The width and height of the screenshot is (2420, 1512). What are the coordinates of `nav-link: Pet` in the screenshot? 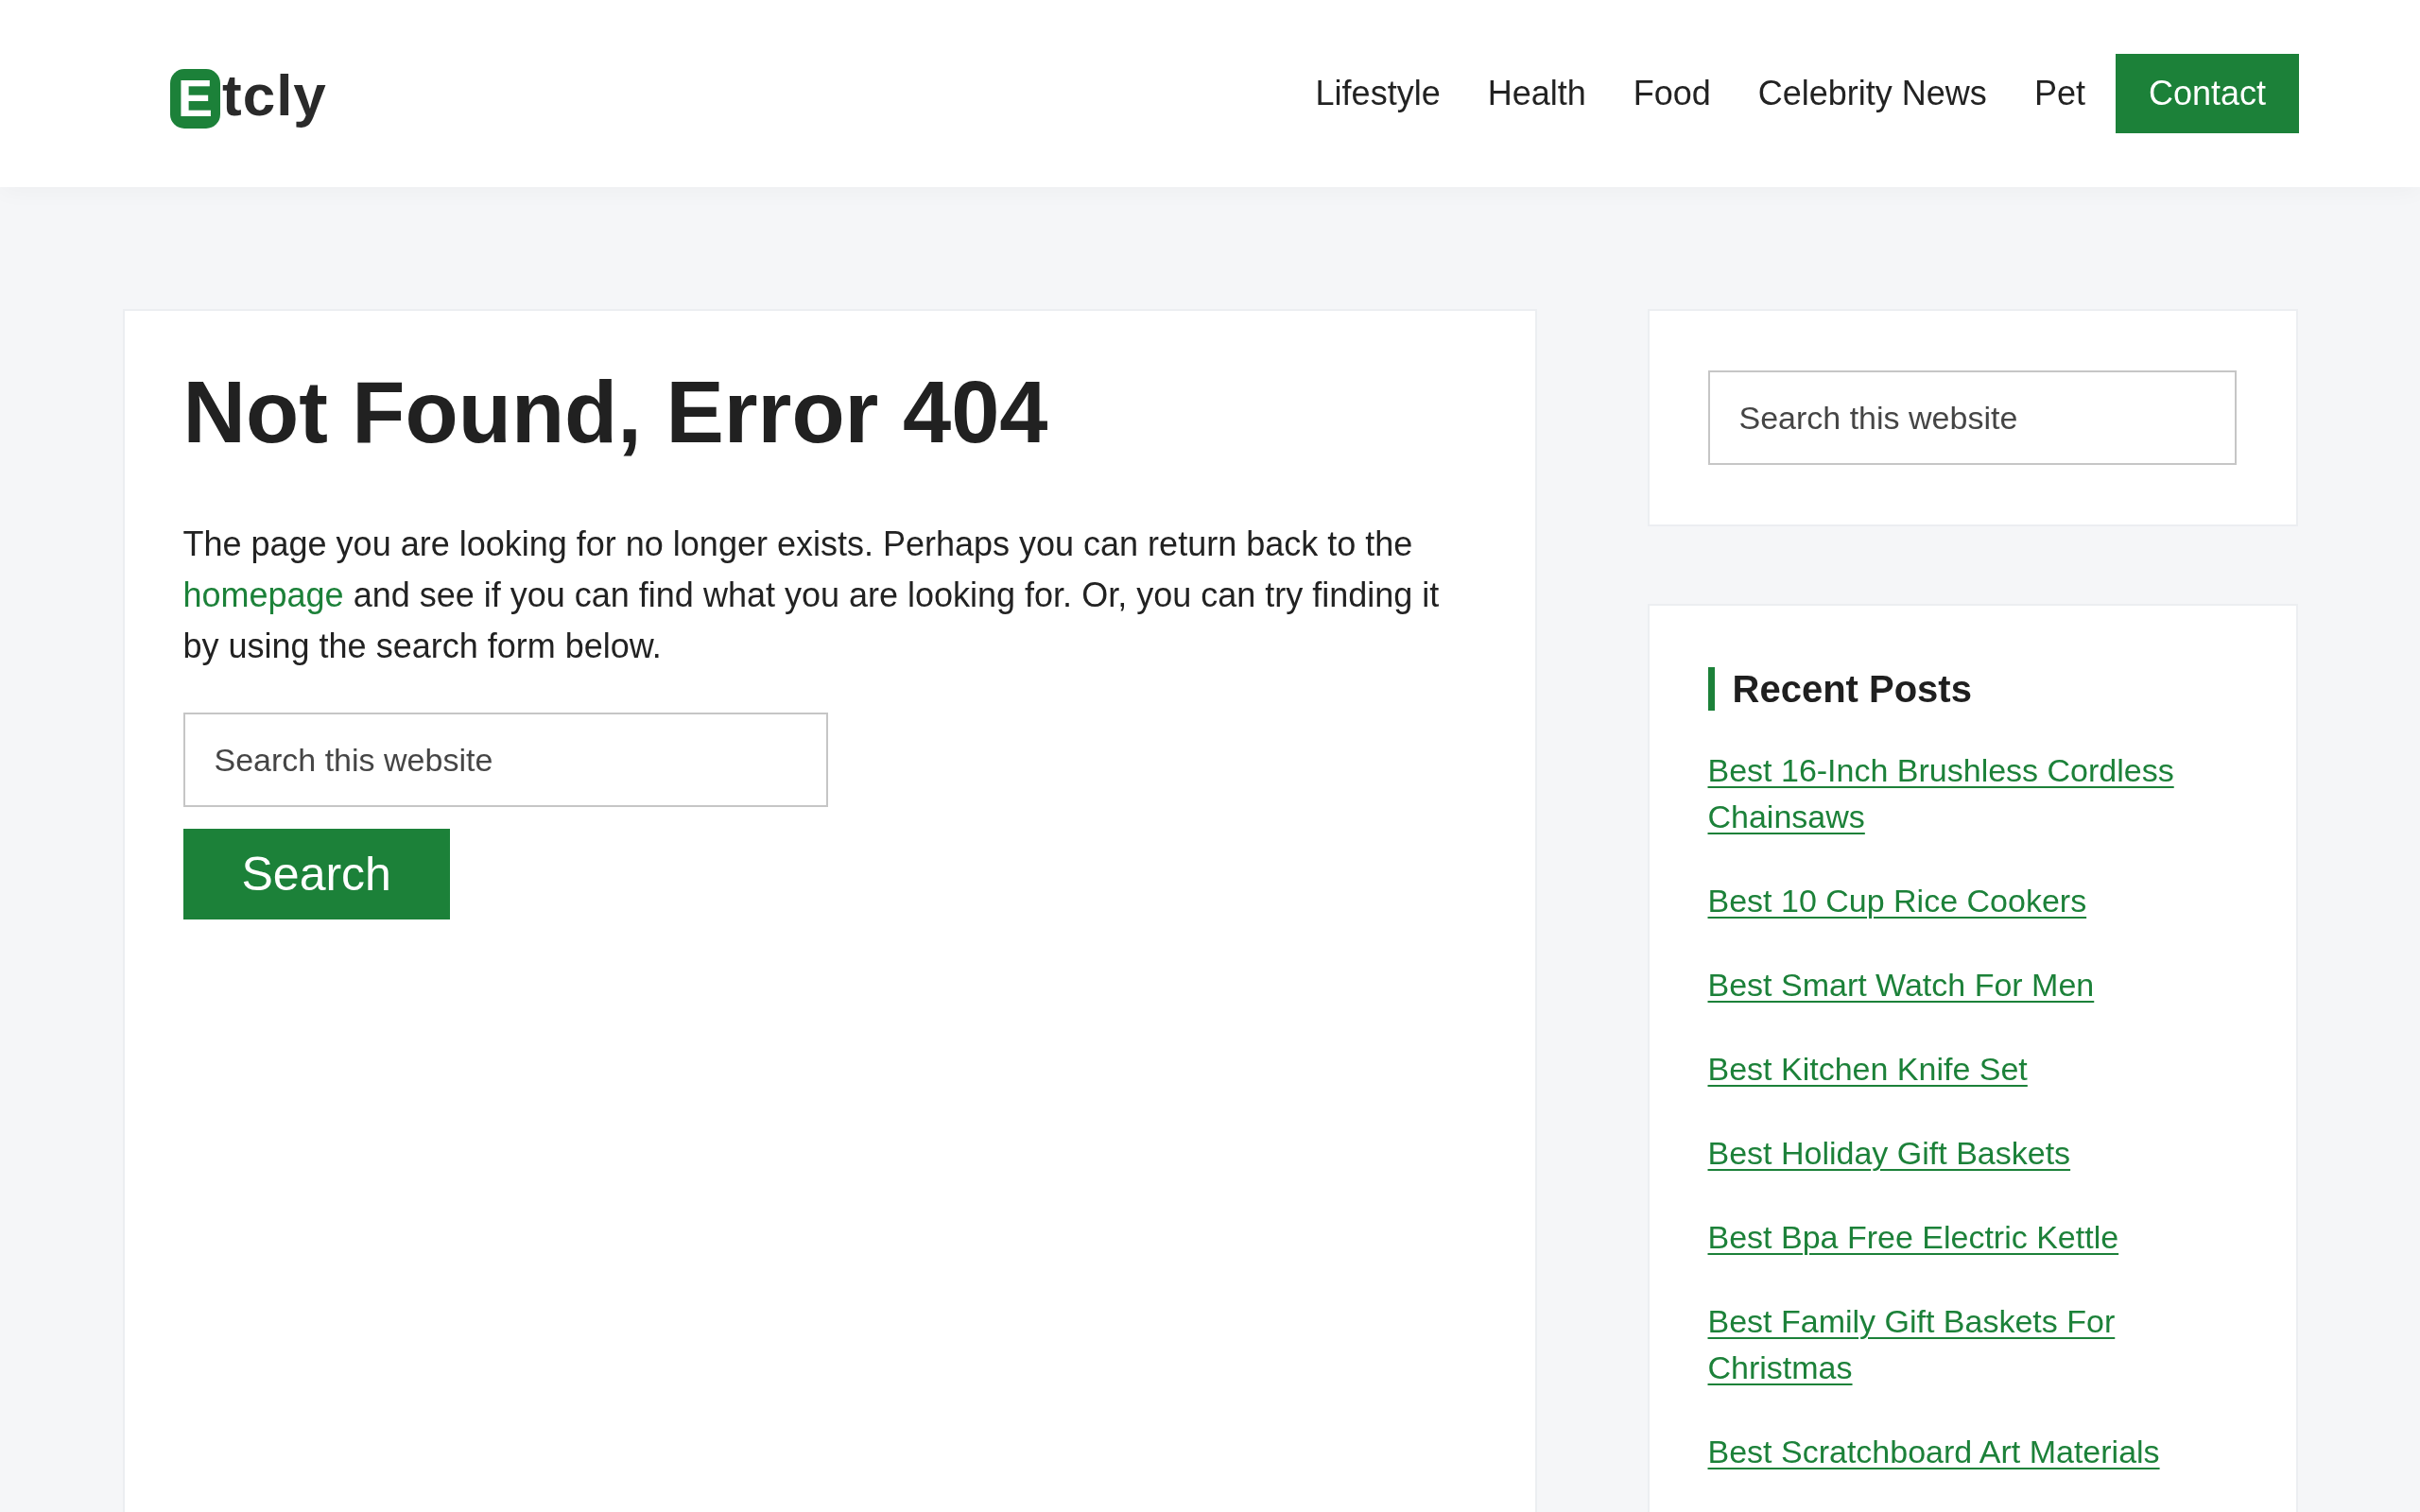 It's located at (2059, 93).